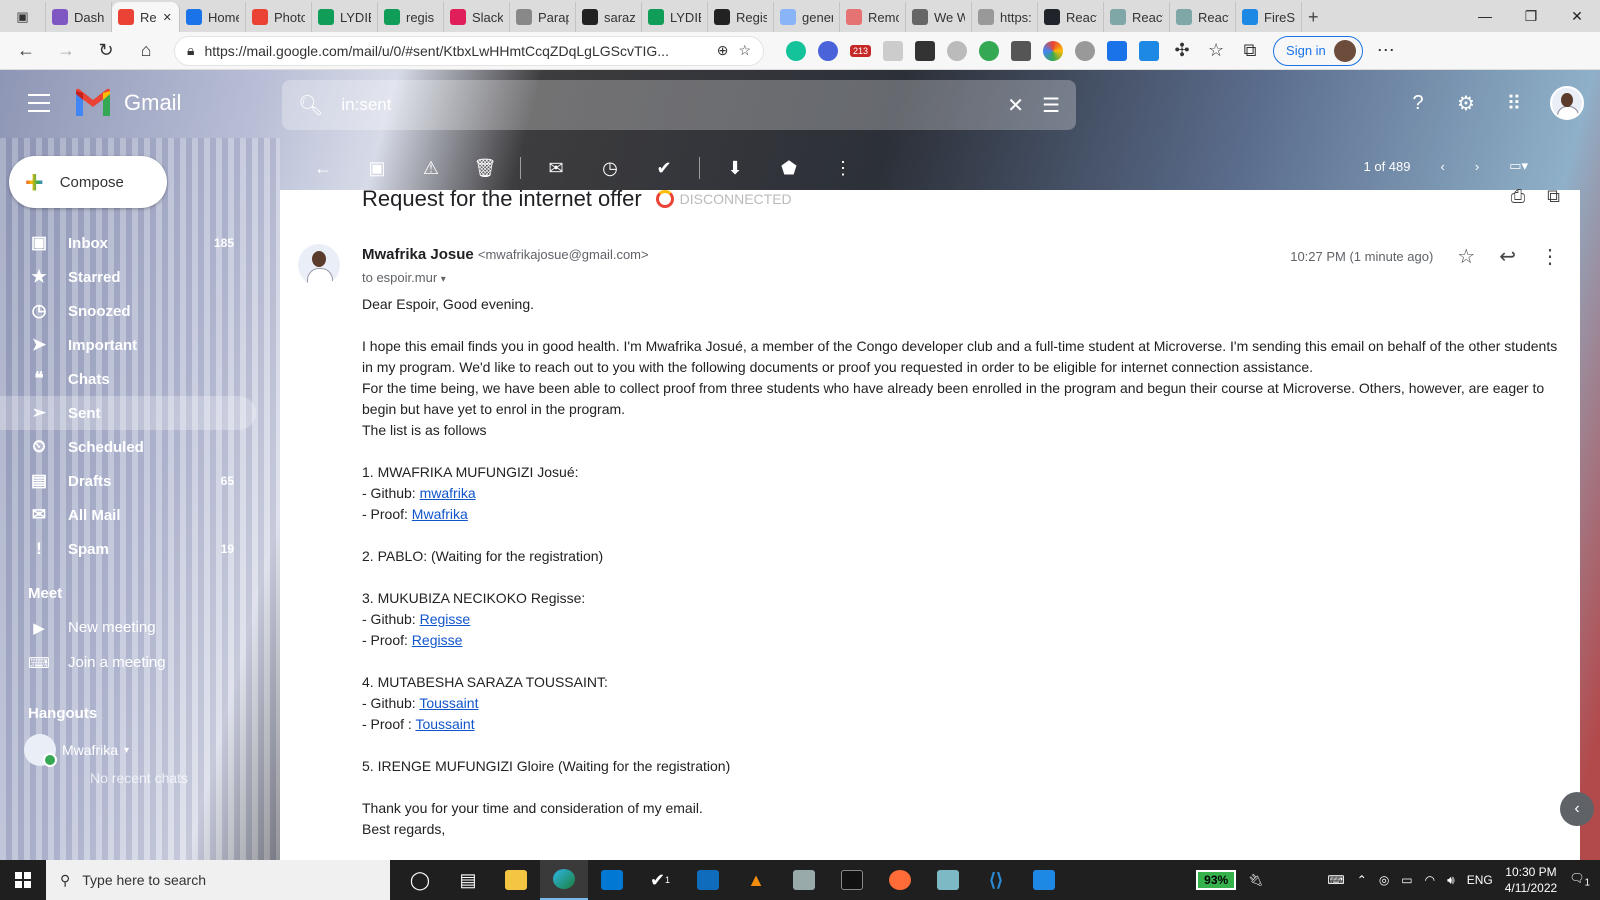 Image resolution: width=1600 pixels, height=900 pixels. Describe the element at coordinates (128, 447) in the screenshot. I see `sidebar-item-scheduled: ⏲ Scheduled` at that location.